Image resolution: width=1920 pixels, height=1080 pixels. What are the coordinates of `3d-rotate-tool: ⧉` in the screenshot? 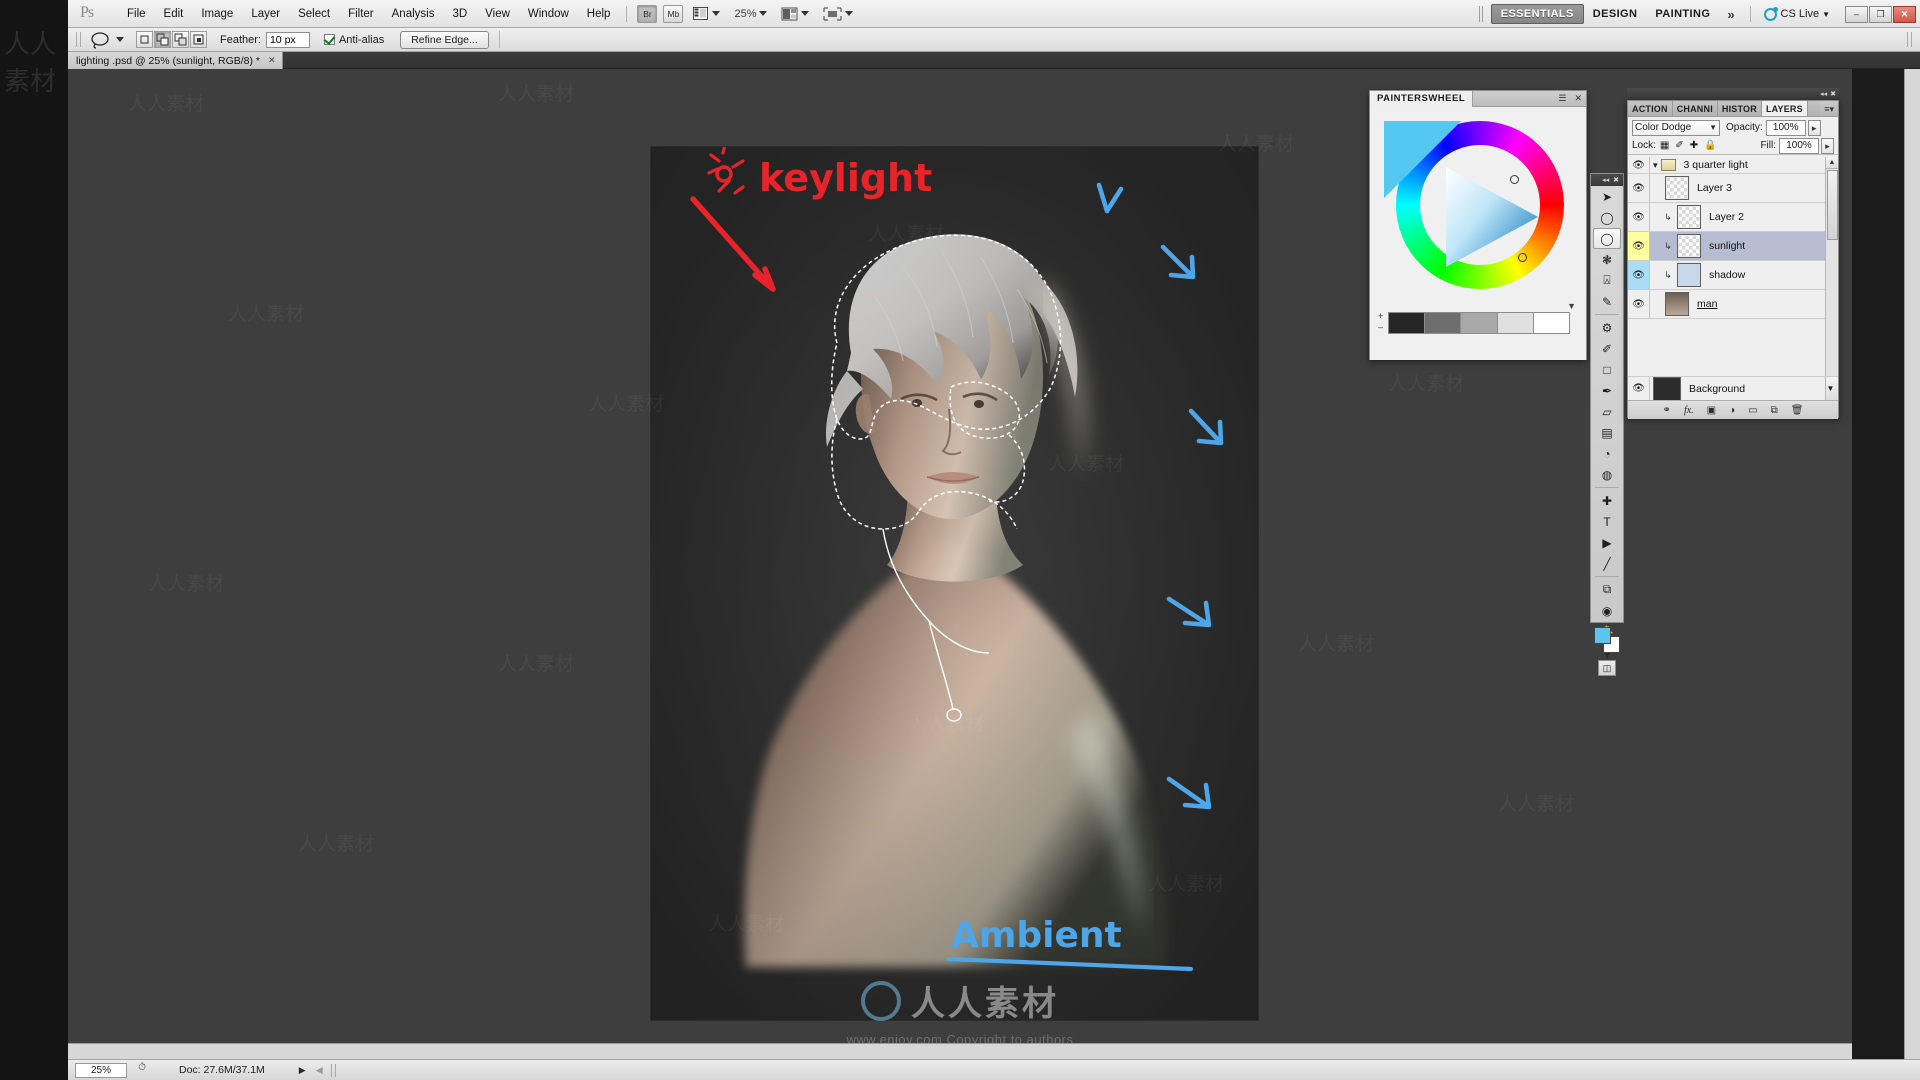 It's located at (1607, 589).